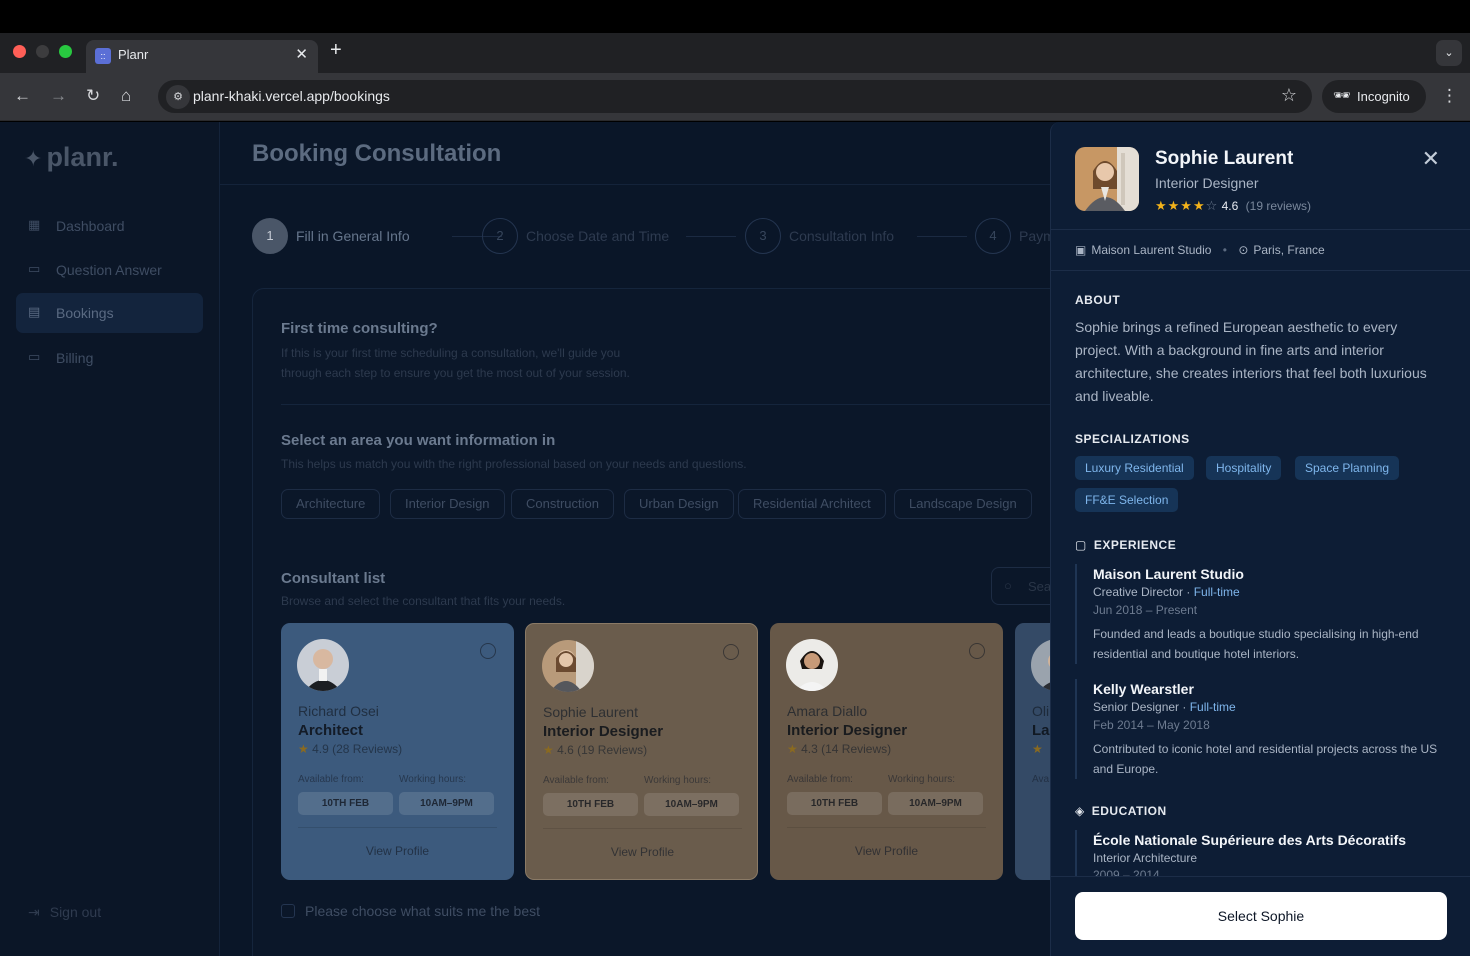  What do you see at coordinates (90, 226) in the screenshot?
I see `sidebar-item-label: Dashboard` at bounding box center [90, 226].